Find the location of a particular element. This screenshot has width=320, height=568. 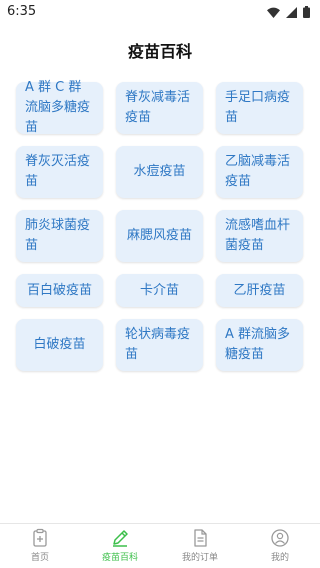

battery-icon is located at coordinates (306, 12).